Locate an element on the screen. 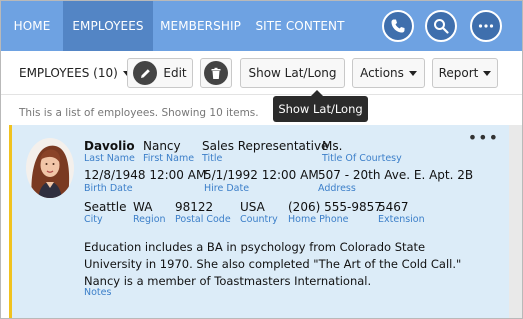 This screenshot has width=523, height=319. view-selector: EMPLOYEES (10) is located at coordinates (75, 73).